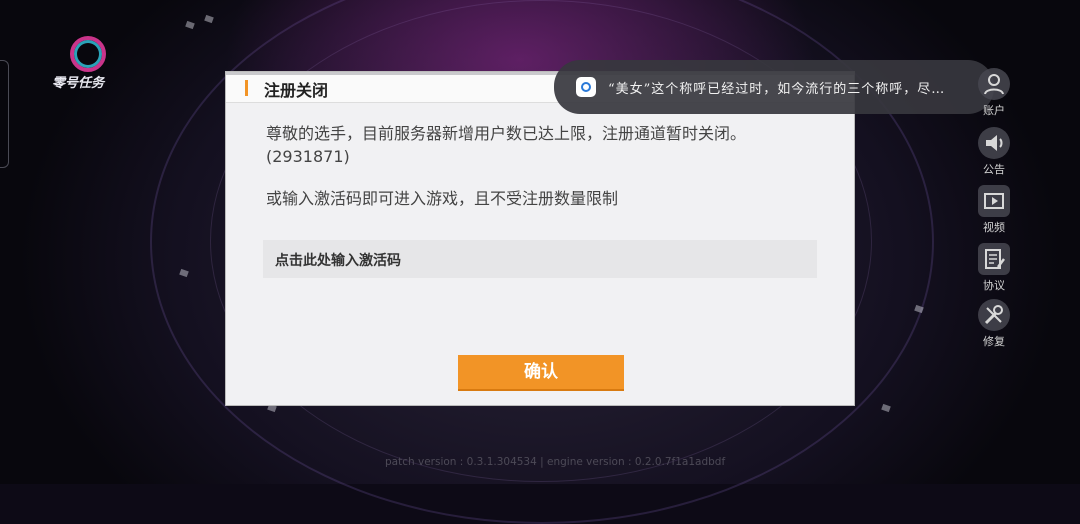 This screenshot has height=524, width=1080. I want to click on app-notification-icon, so click(586, 87).